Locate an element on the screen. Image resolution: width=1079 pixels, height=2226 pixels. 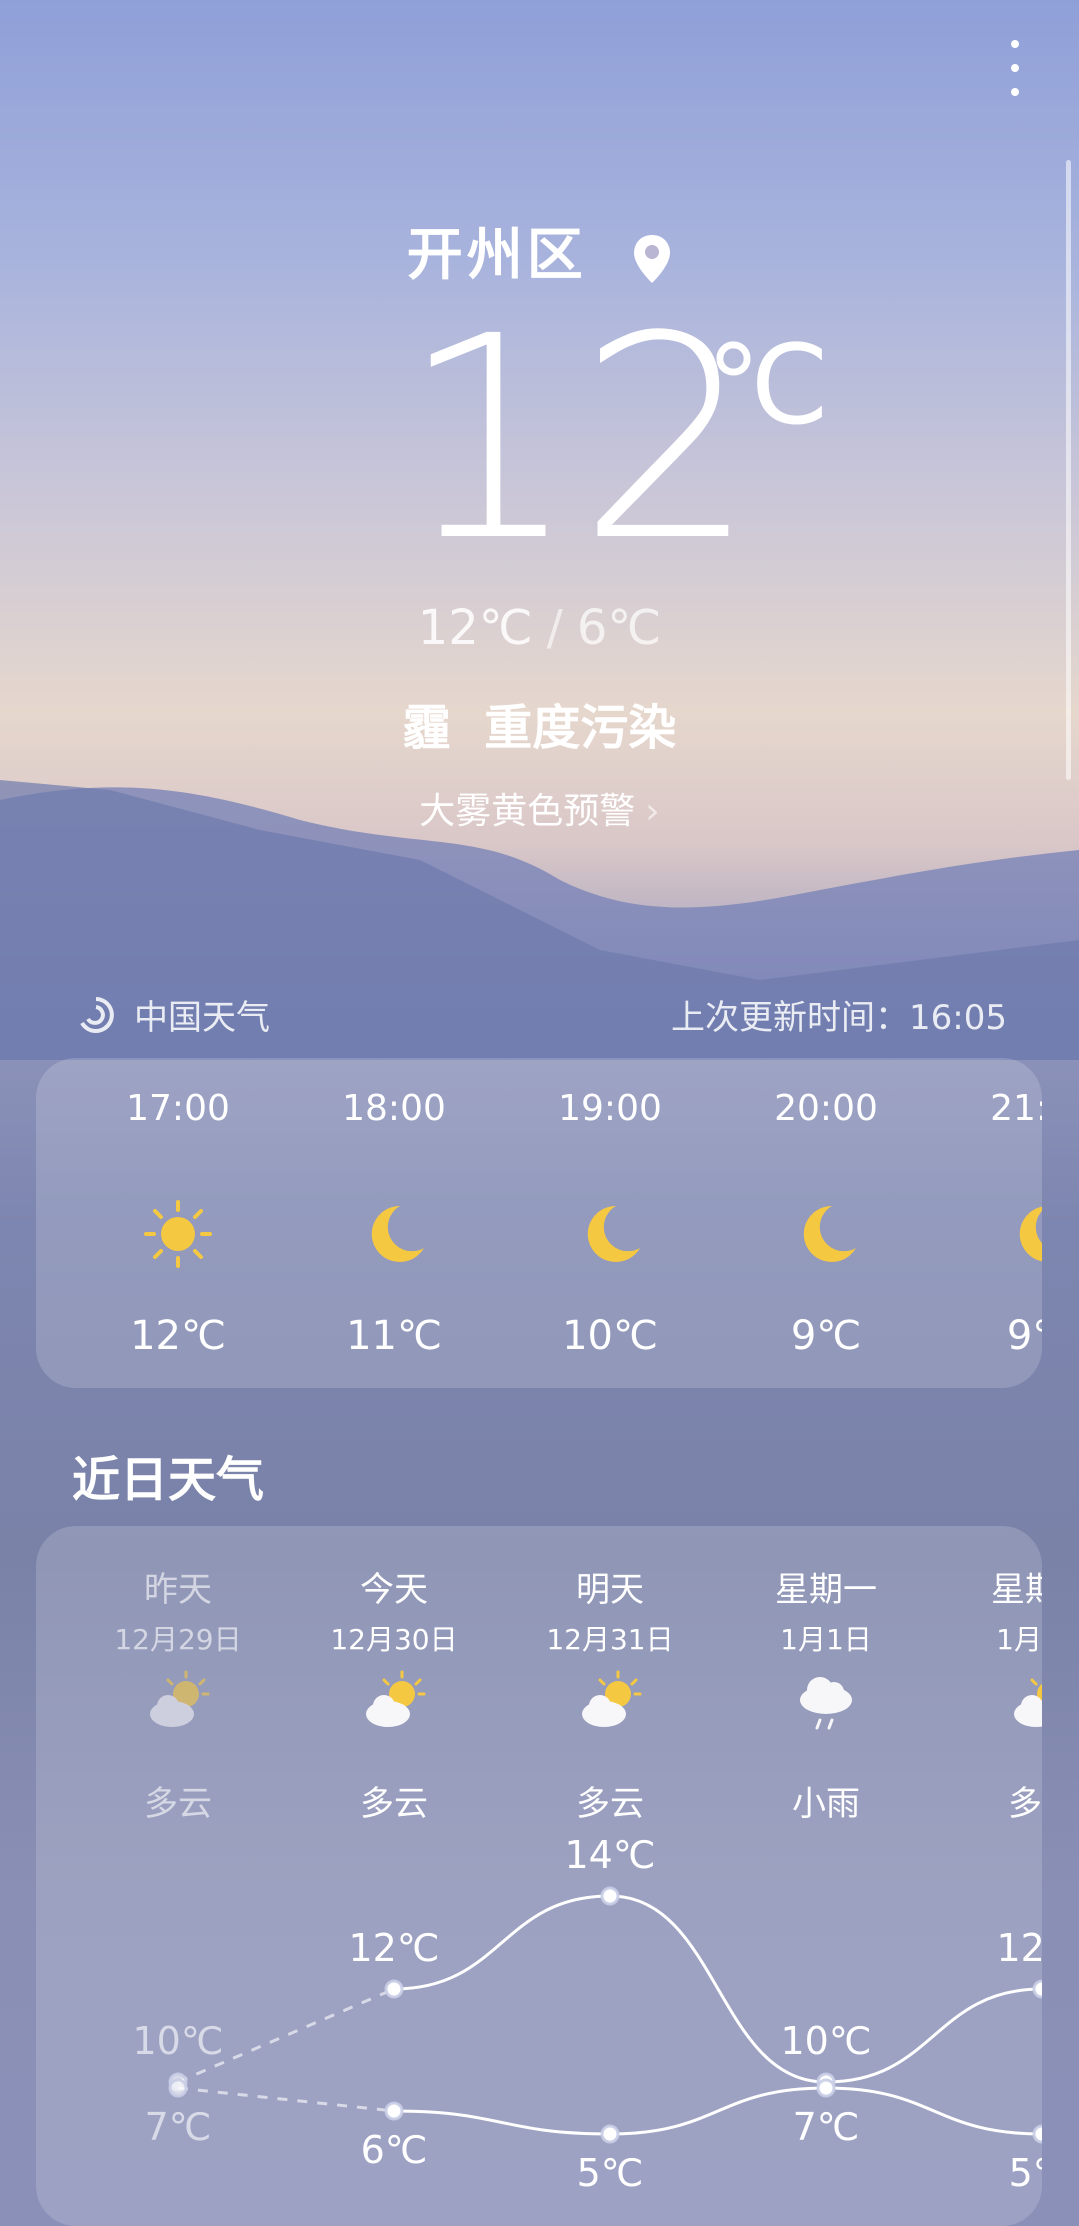
hour-time: 17:00 is located at coordinates (178, 1108).